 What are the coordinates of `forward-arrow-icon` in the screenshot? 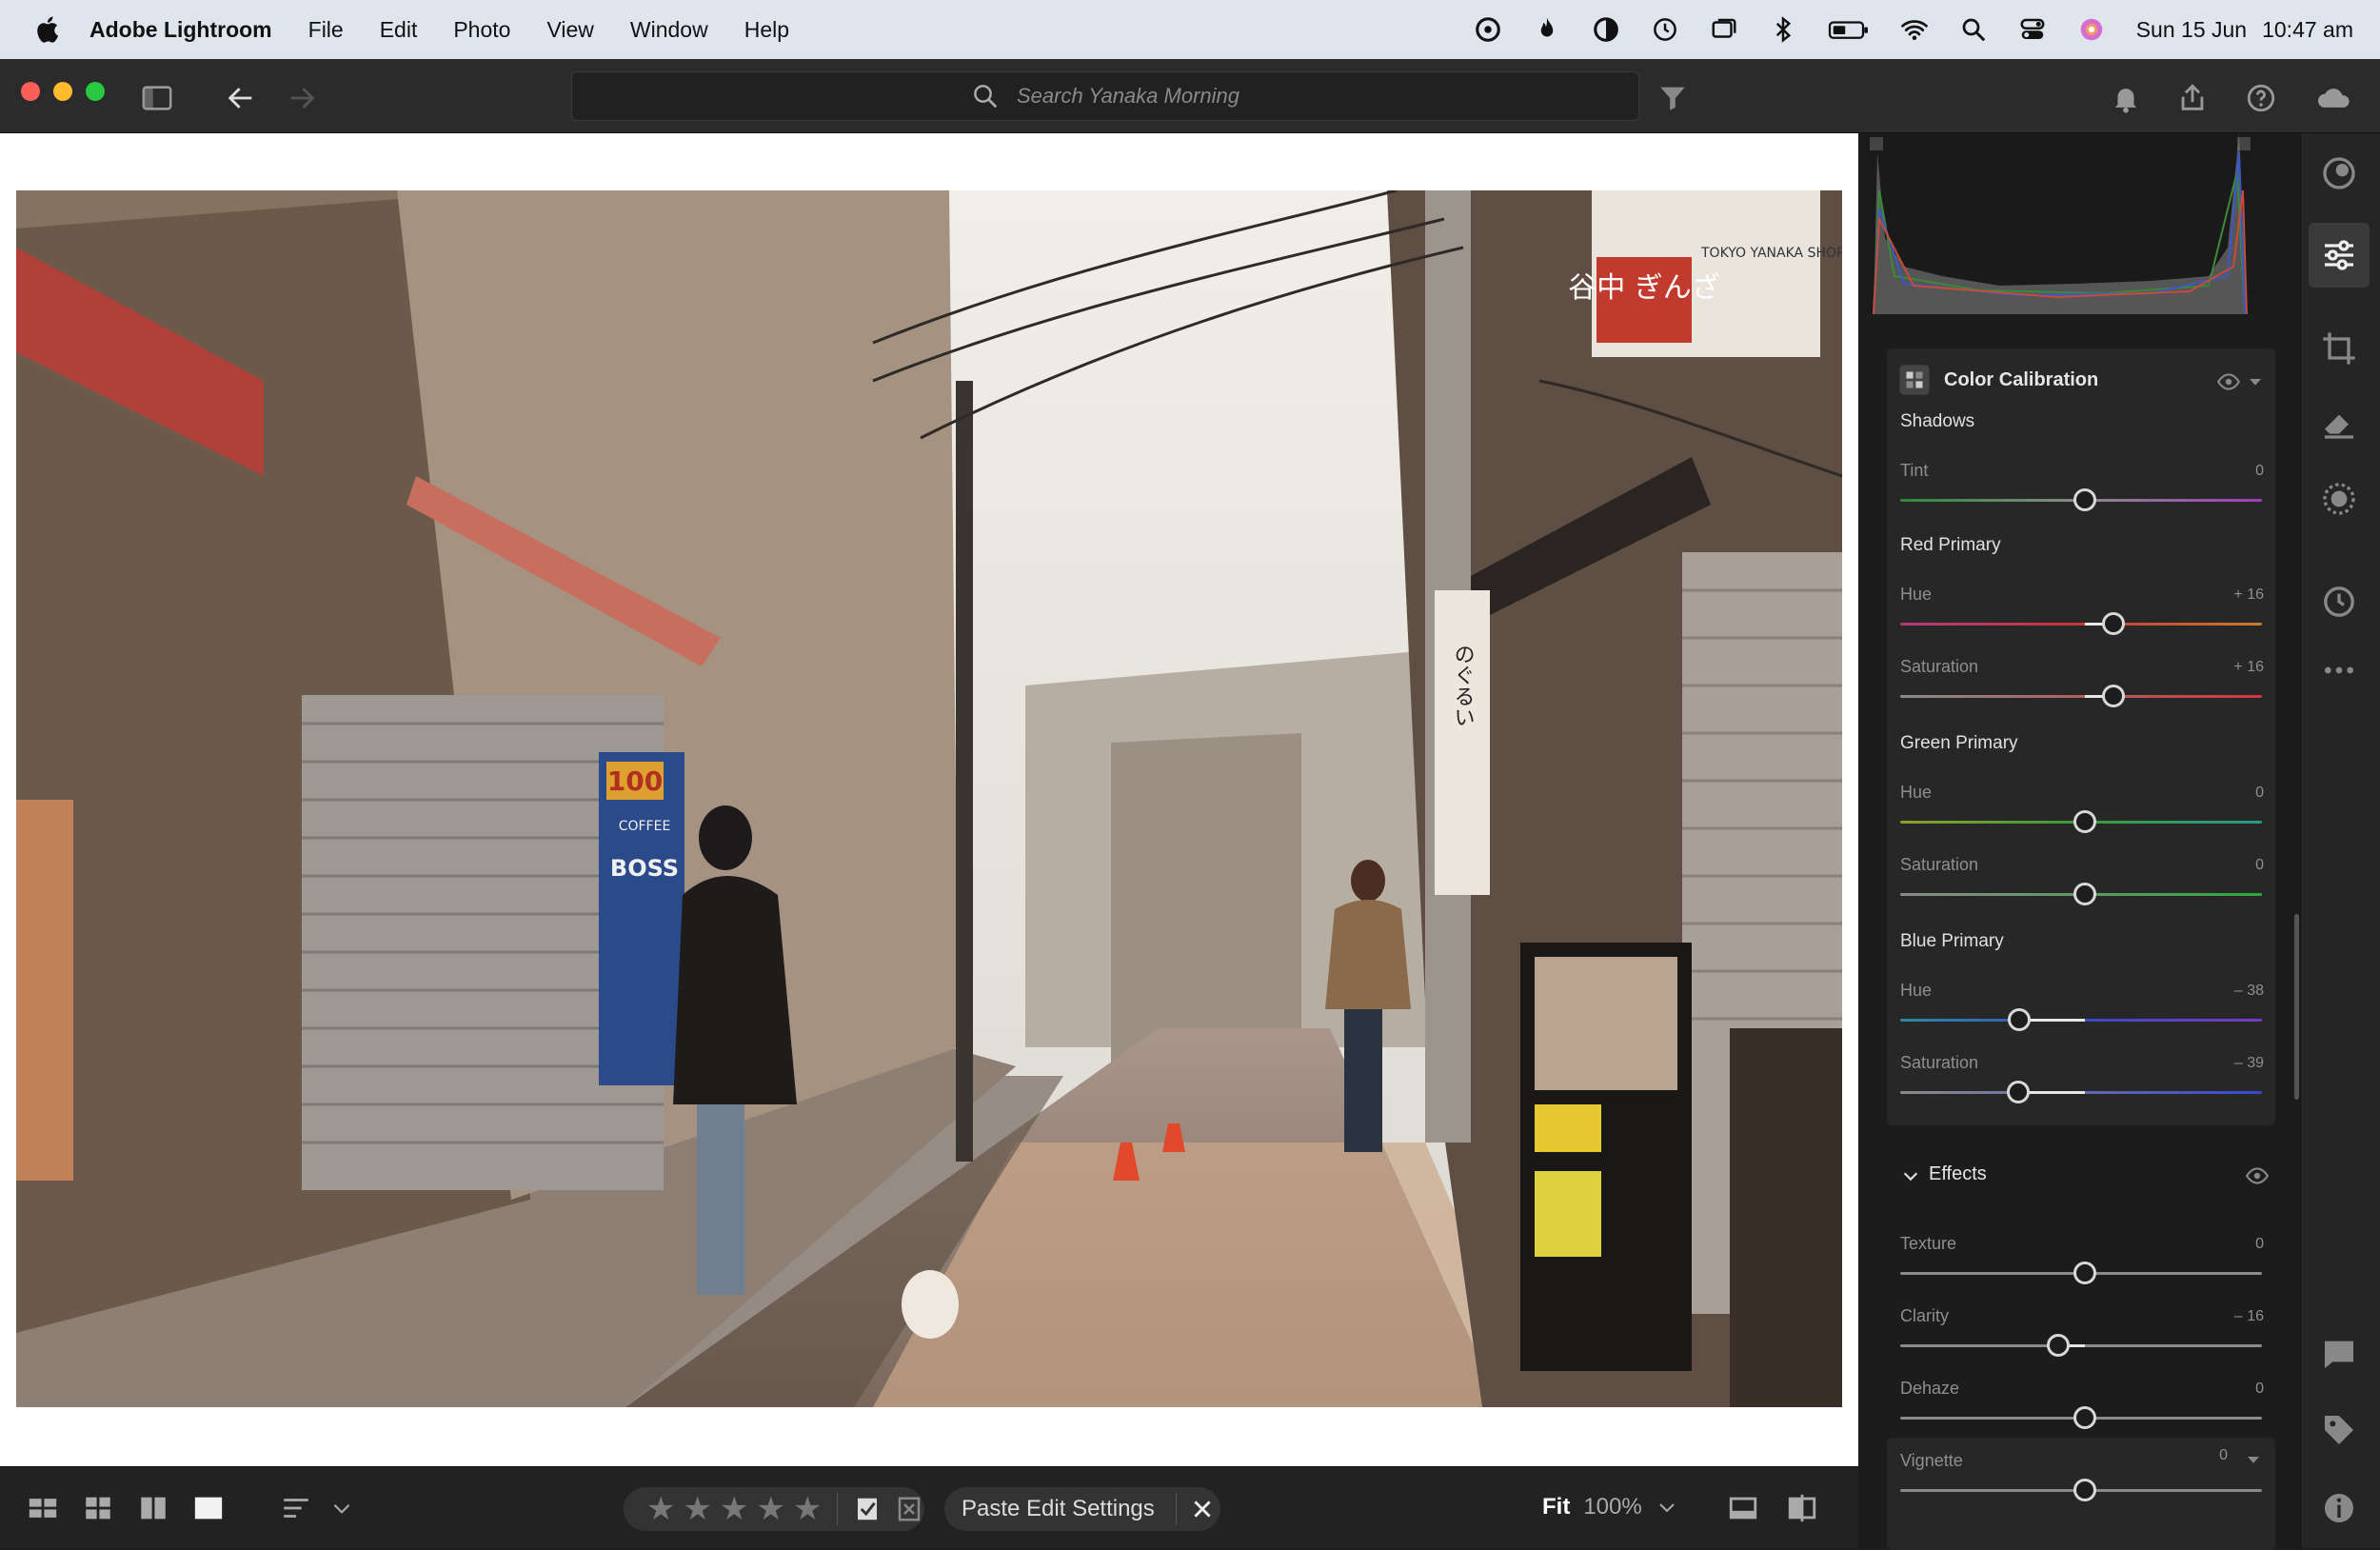 It's located at (302, 98).